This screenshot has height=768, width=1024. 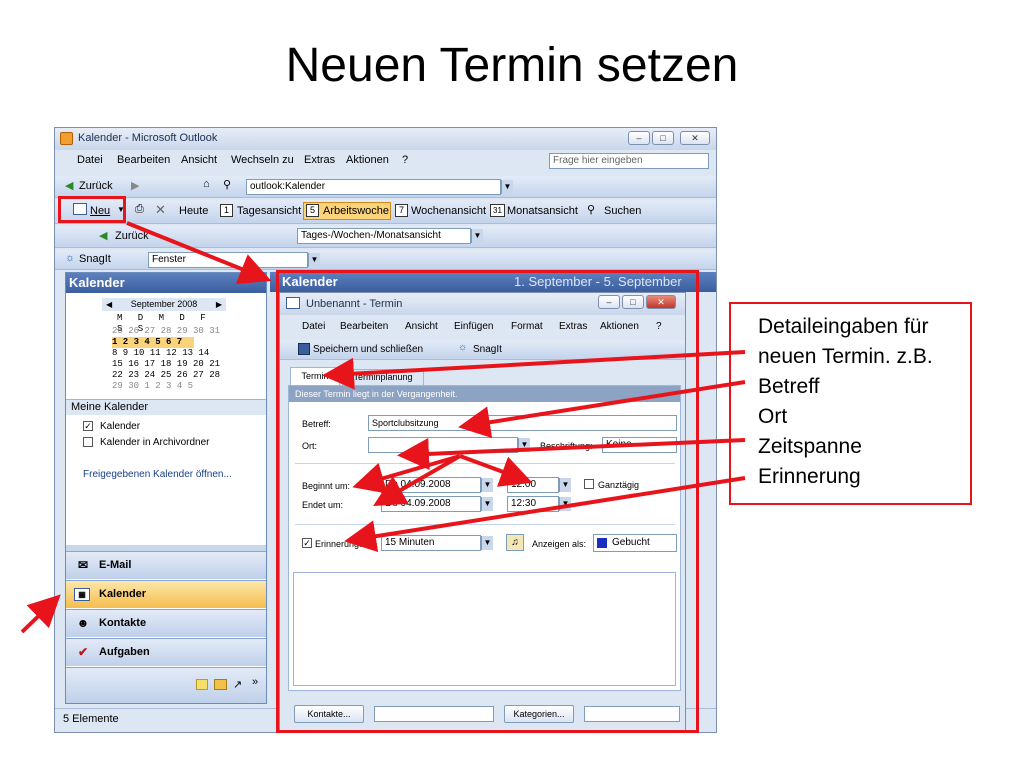 I want to click on arrow-details-to-tab, so click(x=534, y=370).